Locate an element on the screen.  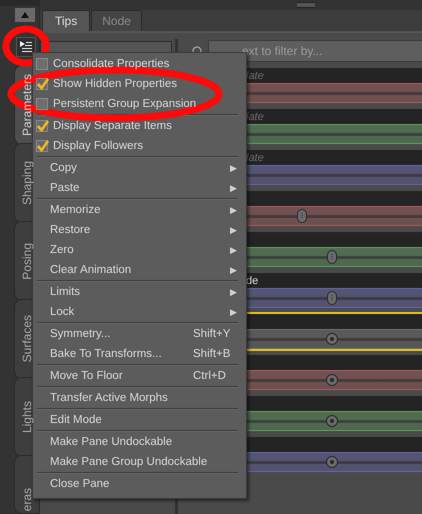
shortcut-label: Ctrl+D is located at coordinates (209, 376).